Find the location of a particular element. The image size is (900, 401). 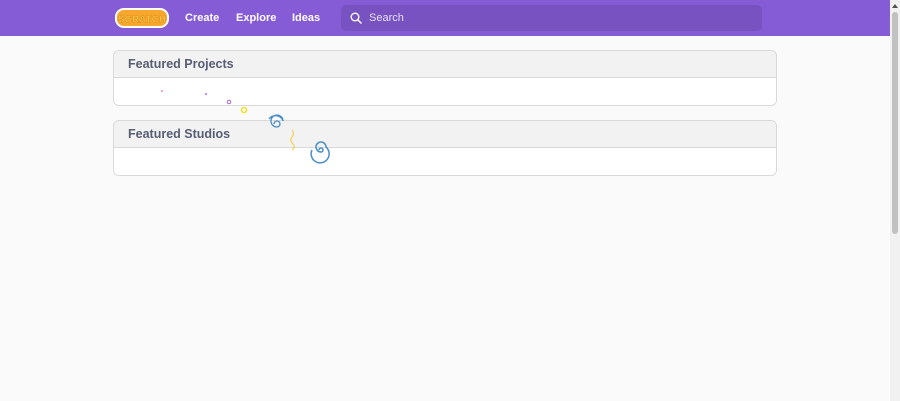

top-navbar: SCRATCH Create Explore Ideas is located at coordinates (445, 18).